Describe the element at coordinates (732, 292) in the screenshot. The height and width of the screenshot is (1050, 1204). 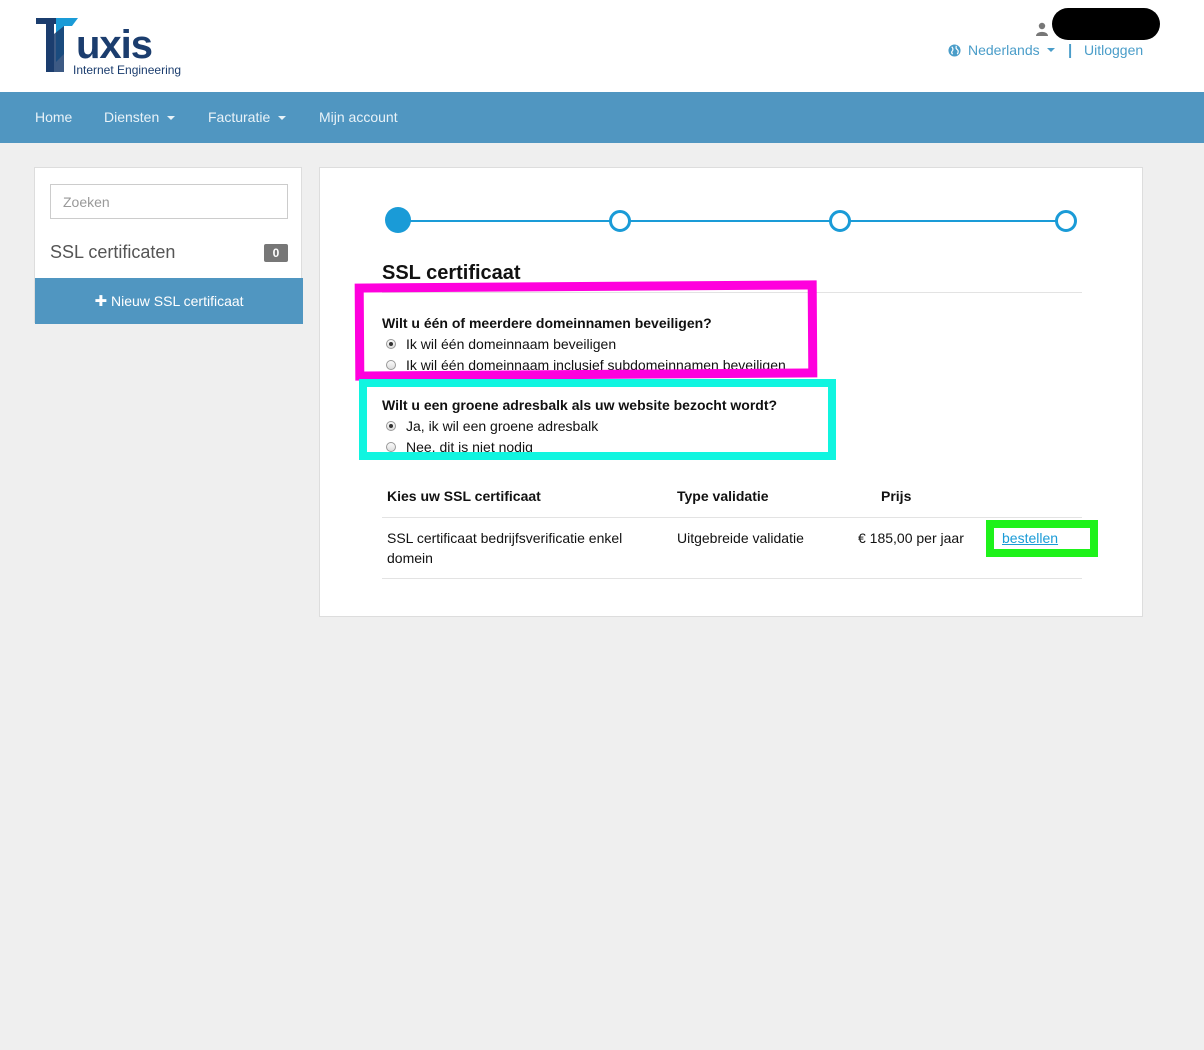
I see `section-divider` at that location.